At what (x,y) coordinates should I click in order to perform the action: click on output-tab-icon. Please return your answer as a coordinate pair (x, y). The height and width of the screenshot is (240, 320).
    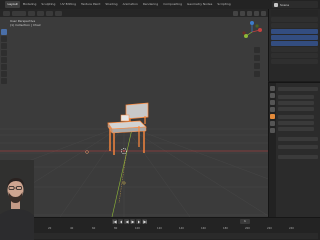
    Looking at the image, I should click on (272, 102).